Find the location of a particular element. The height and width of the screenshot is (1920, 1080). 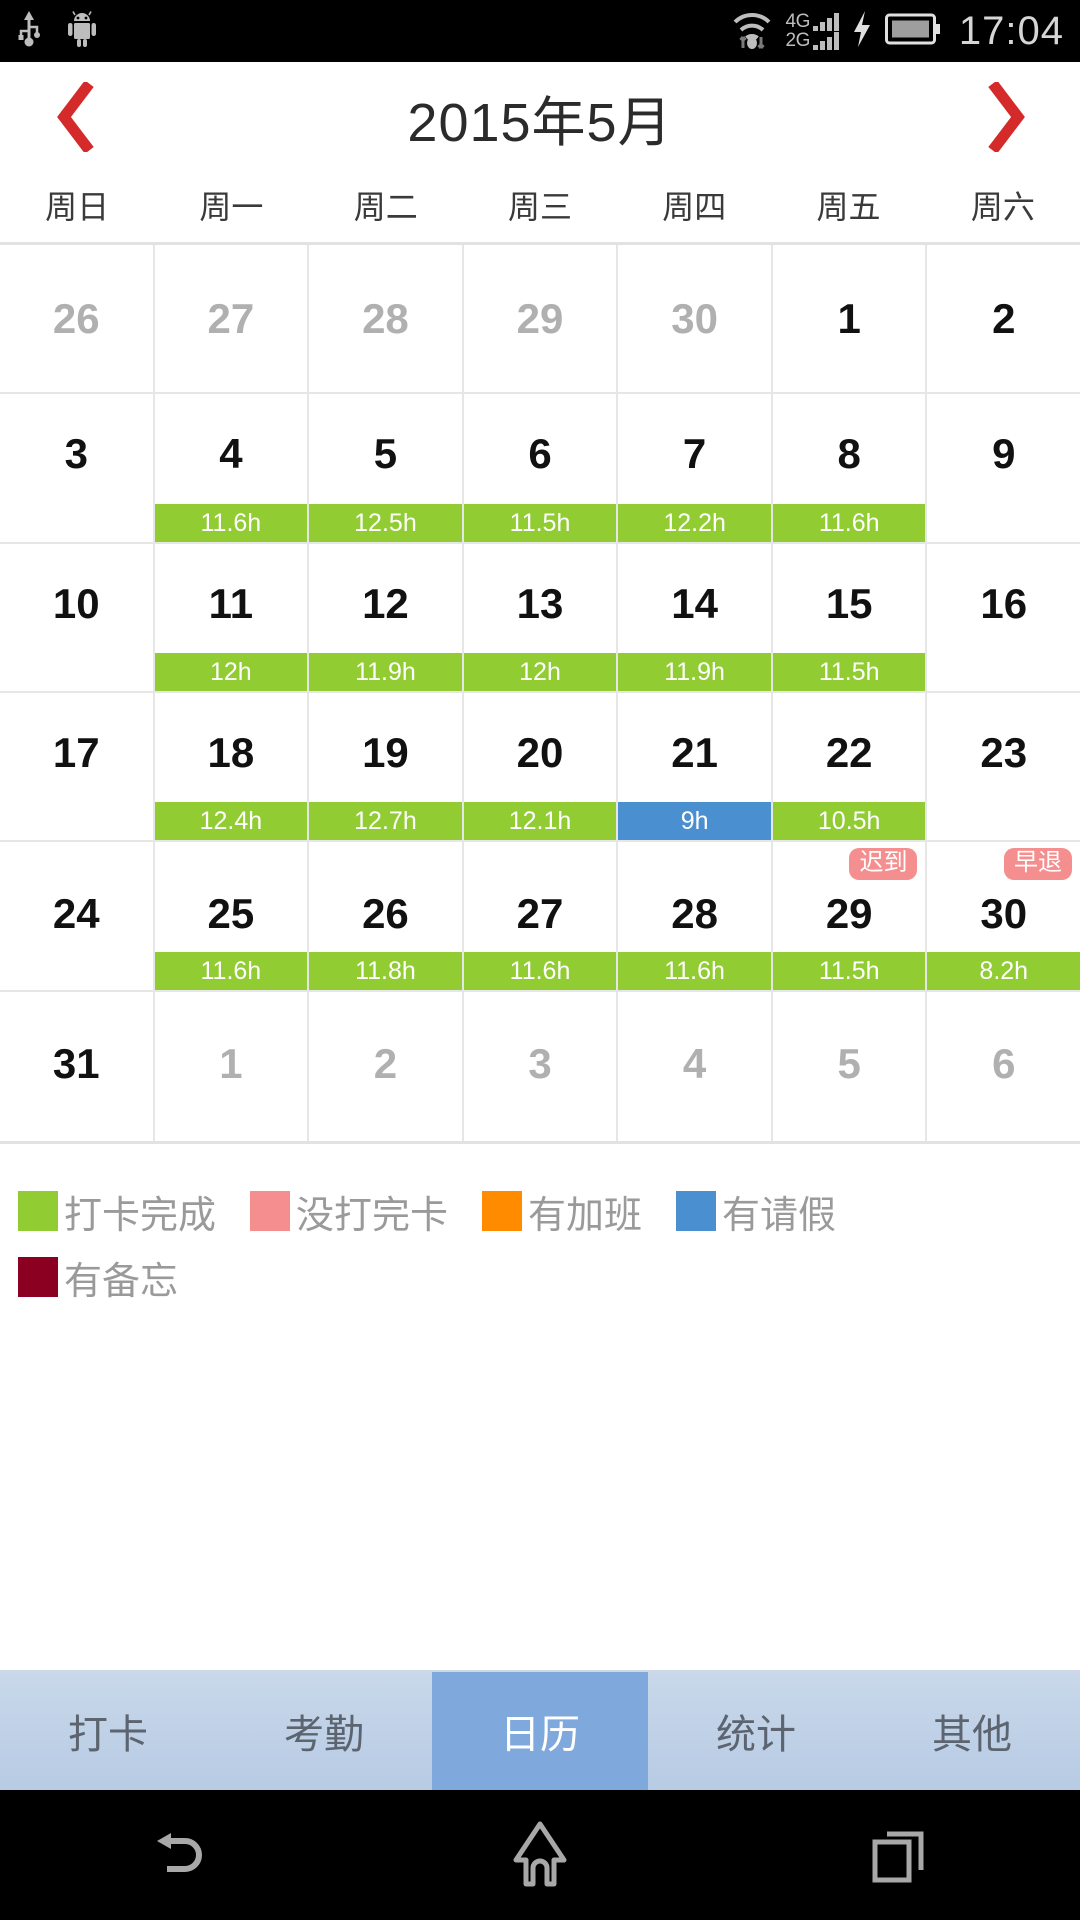

day-cell: 29 迟到 11.5h is located at coordinates (850, 917).